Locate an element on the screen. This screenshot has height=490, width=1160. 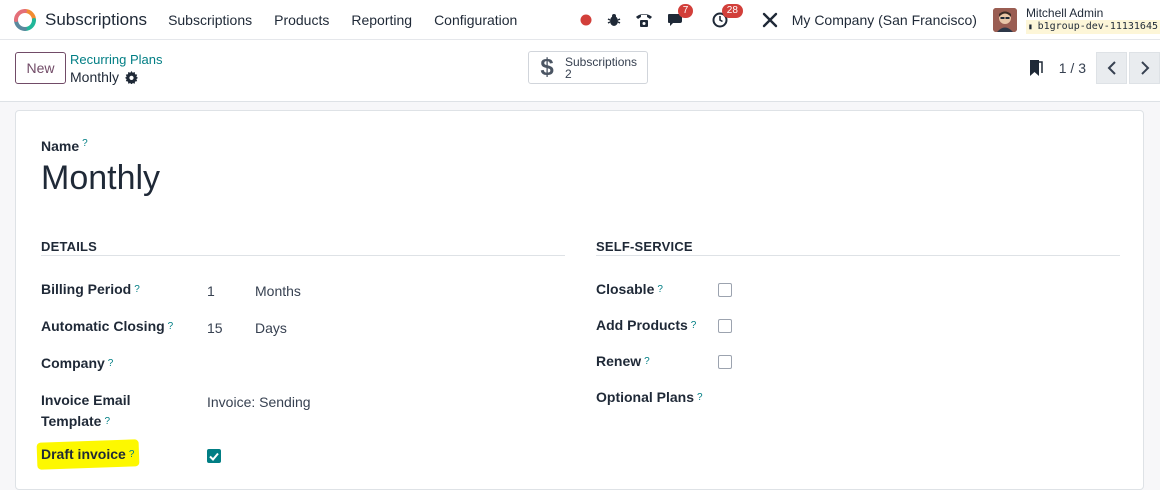
name-label: Name? is located at coordinates (64, 146).